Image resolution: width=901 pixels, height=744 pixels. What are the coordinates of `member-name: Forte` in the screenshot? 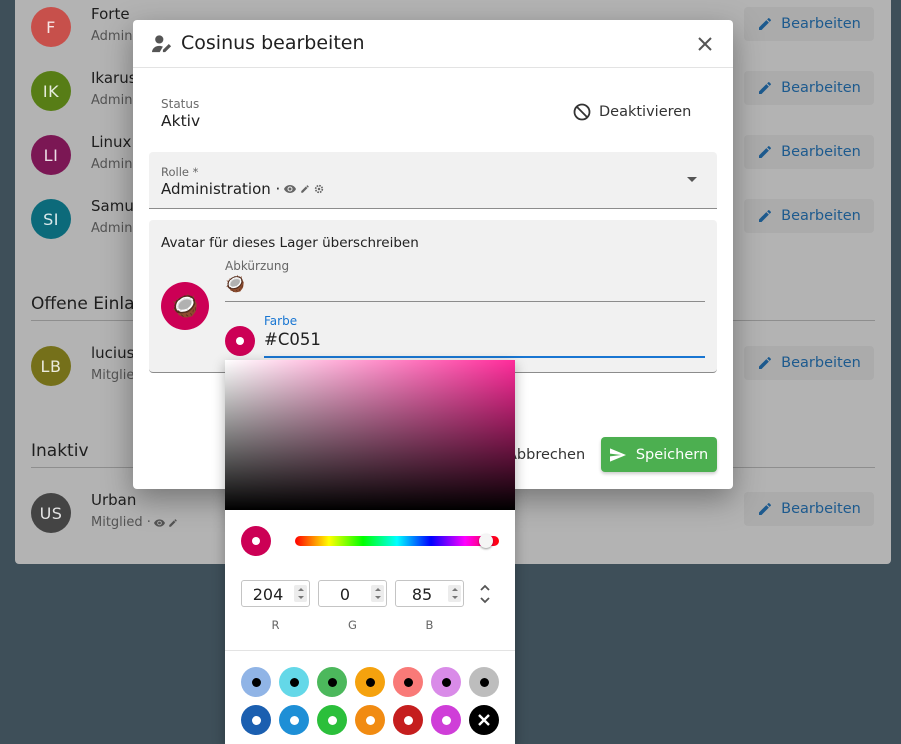 It's located at (110, 14).